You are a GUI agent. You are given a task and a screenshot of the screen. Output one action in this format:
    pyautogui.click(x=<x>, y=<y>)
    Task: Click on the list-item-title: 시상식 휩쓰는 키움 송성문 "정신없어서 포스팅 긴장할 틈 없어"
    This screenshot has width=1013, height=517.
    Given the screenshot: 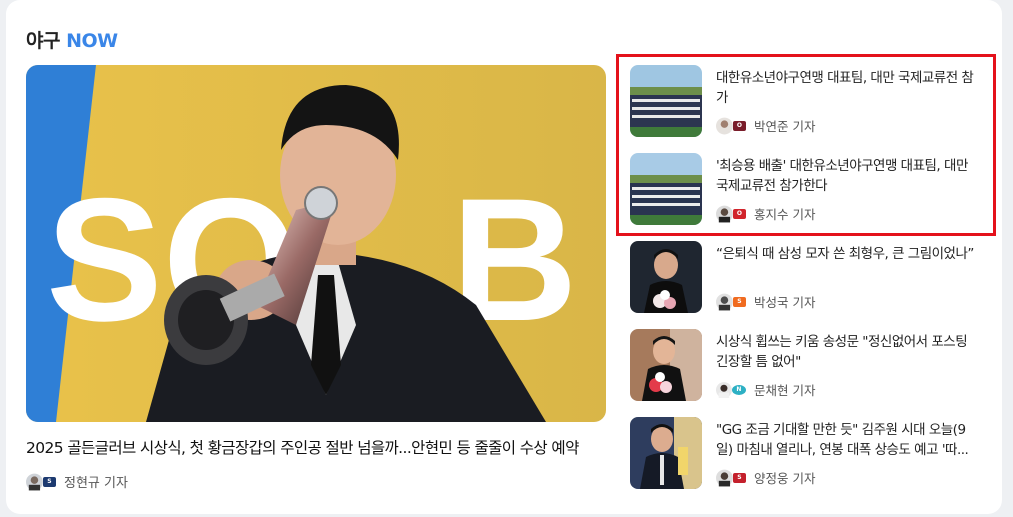 What is the action you would take?
    pyautogui.click(x=847, y=352)
    